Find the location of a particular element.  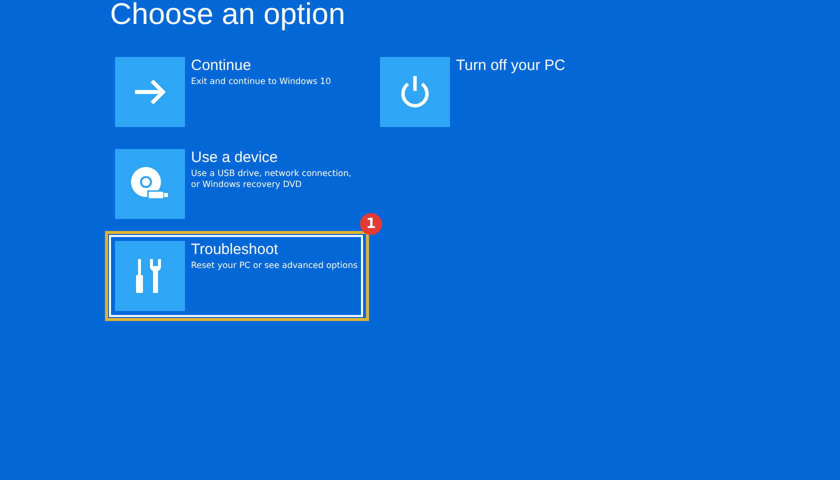

option-button: Troubleshoot Reset your PC or see advanced options is located at coordinates (236, 276).